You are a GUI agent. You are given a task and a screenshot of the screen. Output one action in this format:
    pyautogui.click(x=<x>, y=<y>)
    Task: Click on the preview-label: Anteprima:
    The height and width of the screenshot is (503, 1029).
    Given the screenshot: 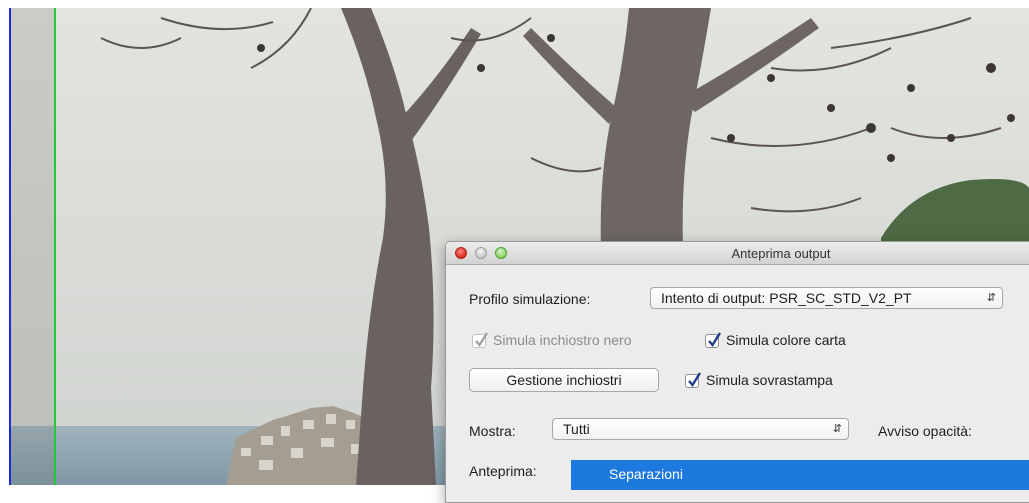 What is the action you would take?
    pyautogui.click(x=503, y=471)
    